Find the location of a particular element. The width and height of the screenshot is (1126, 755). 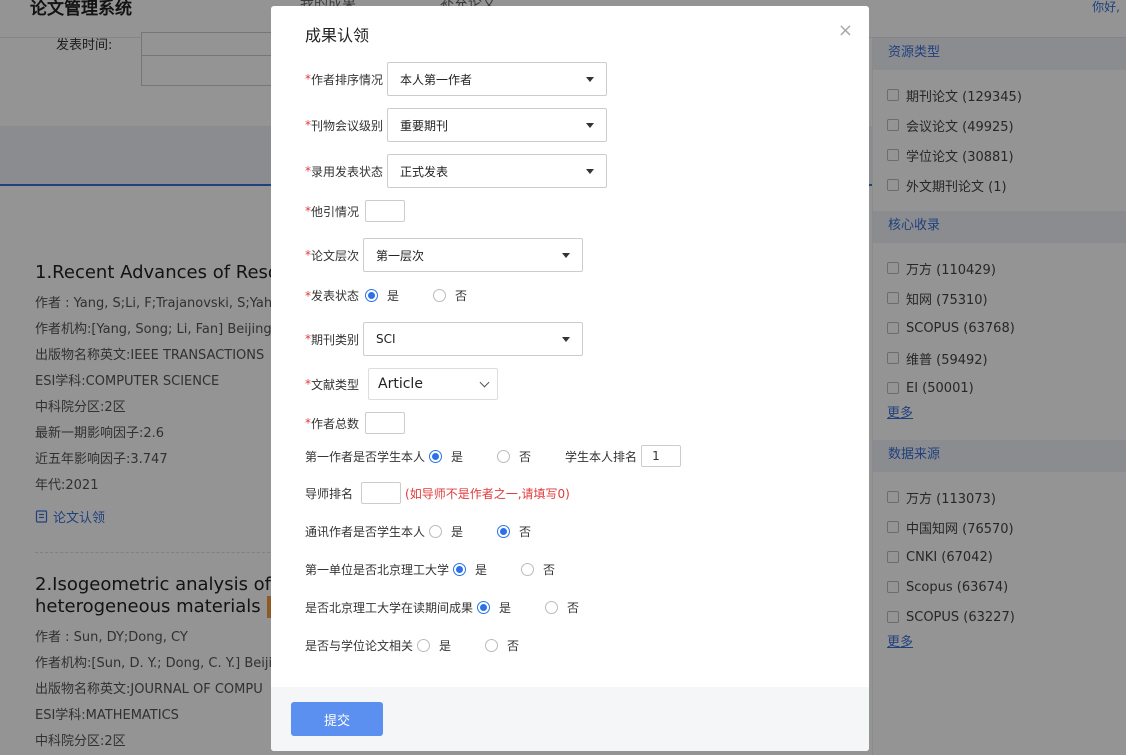

author-total-row: * 作者总数 is located at coordinates (355, 423).